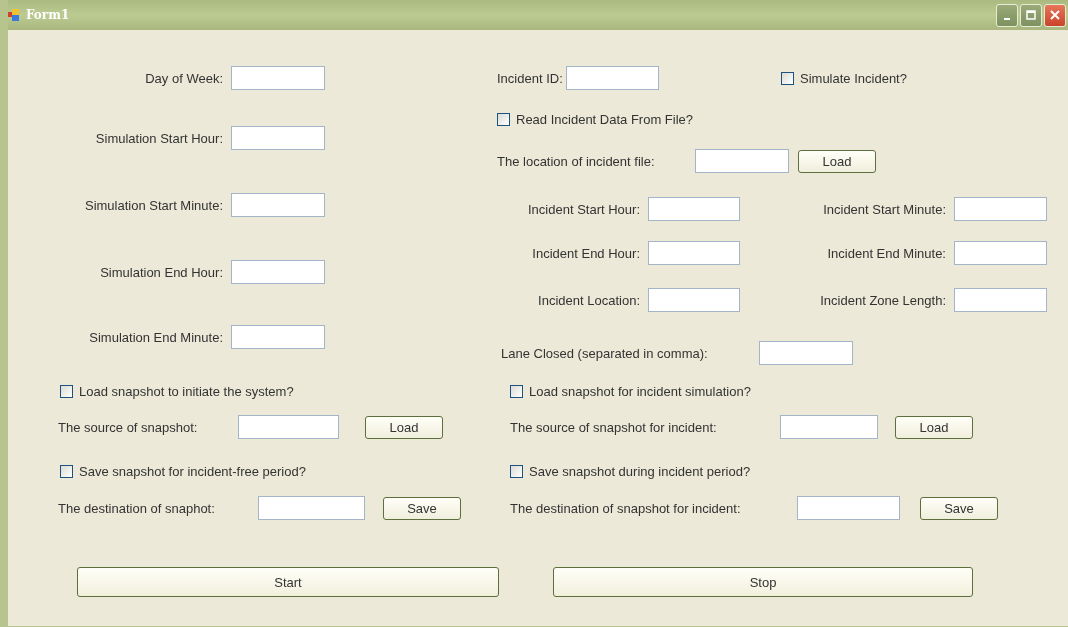 This screenshot has height=627, width=1068. I want to click on field-label: Incident Zone Length:, so click(883, 300).